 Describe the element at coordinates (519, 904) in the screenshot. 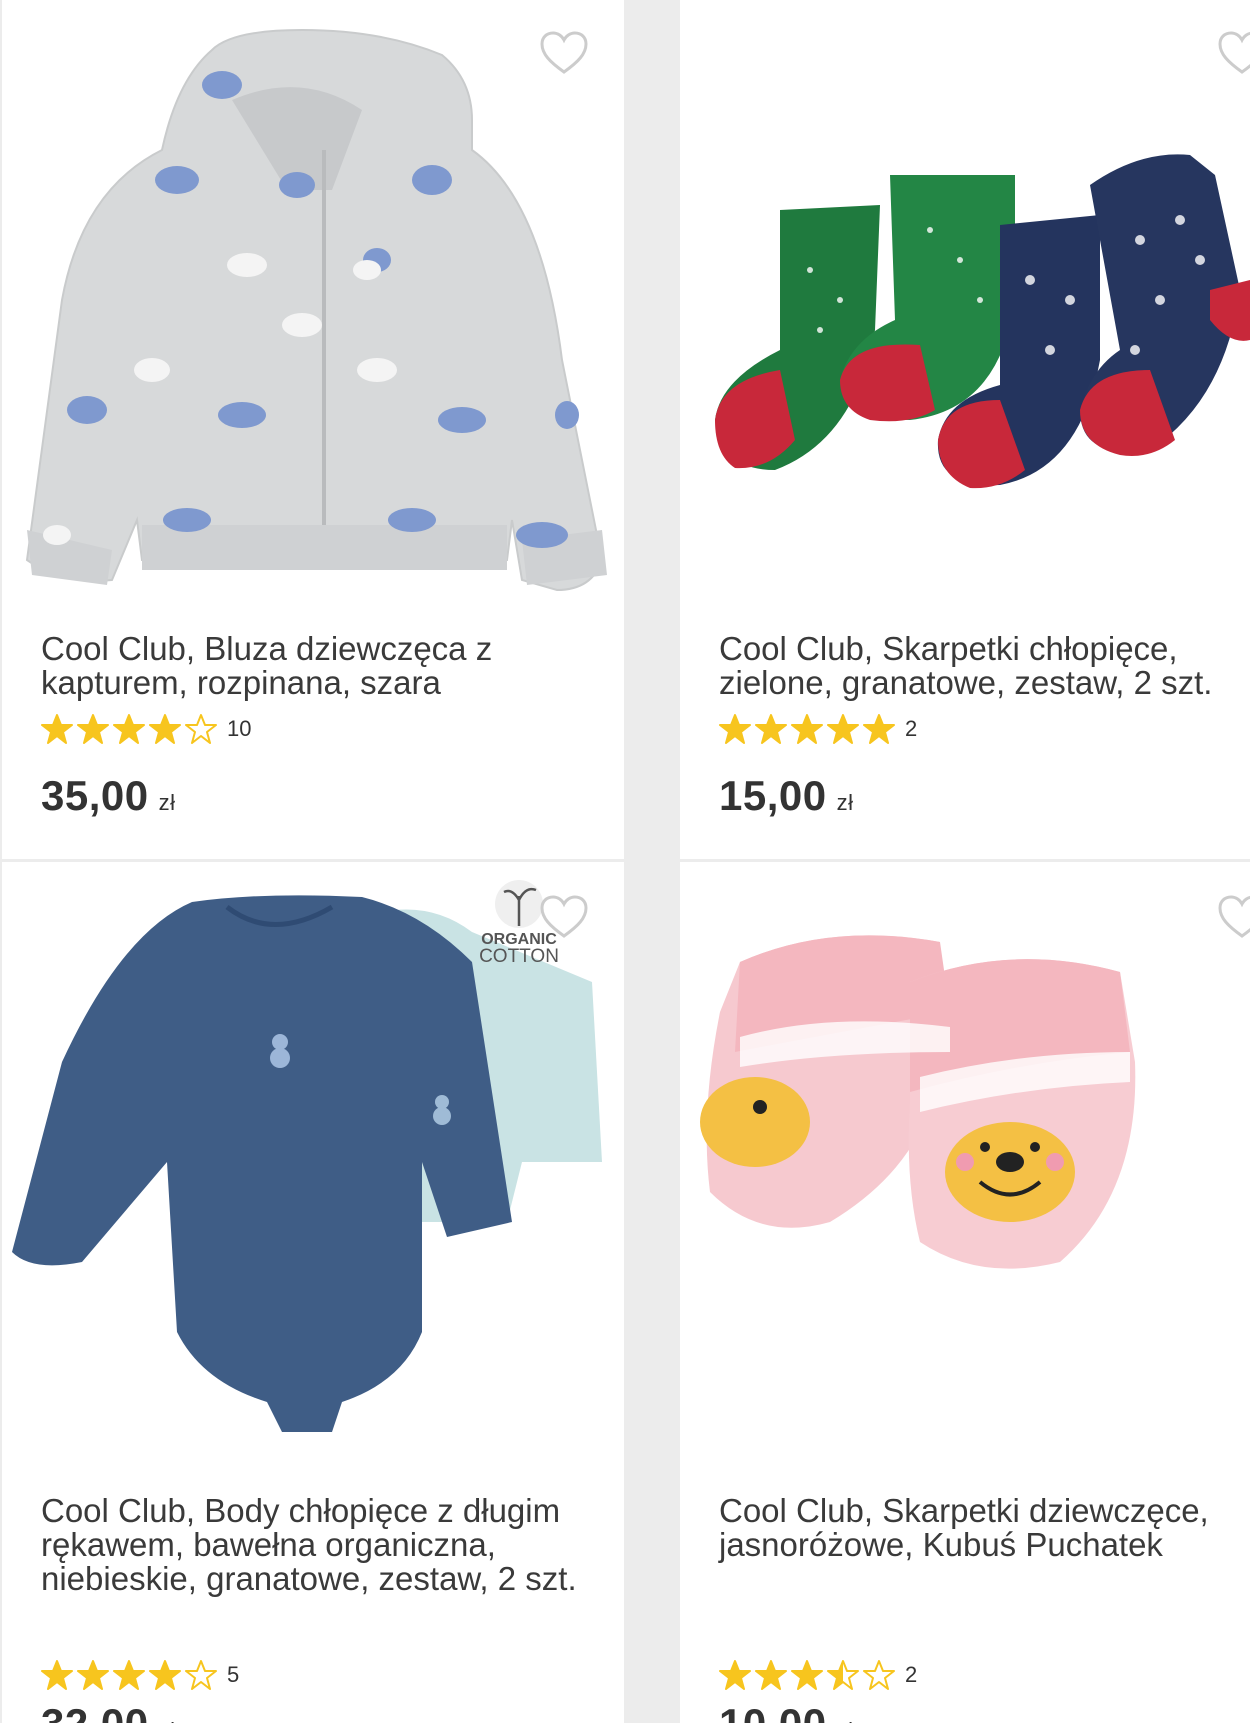

I see `tree-icon` at that location.